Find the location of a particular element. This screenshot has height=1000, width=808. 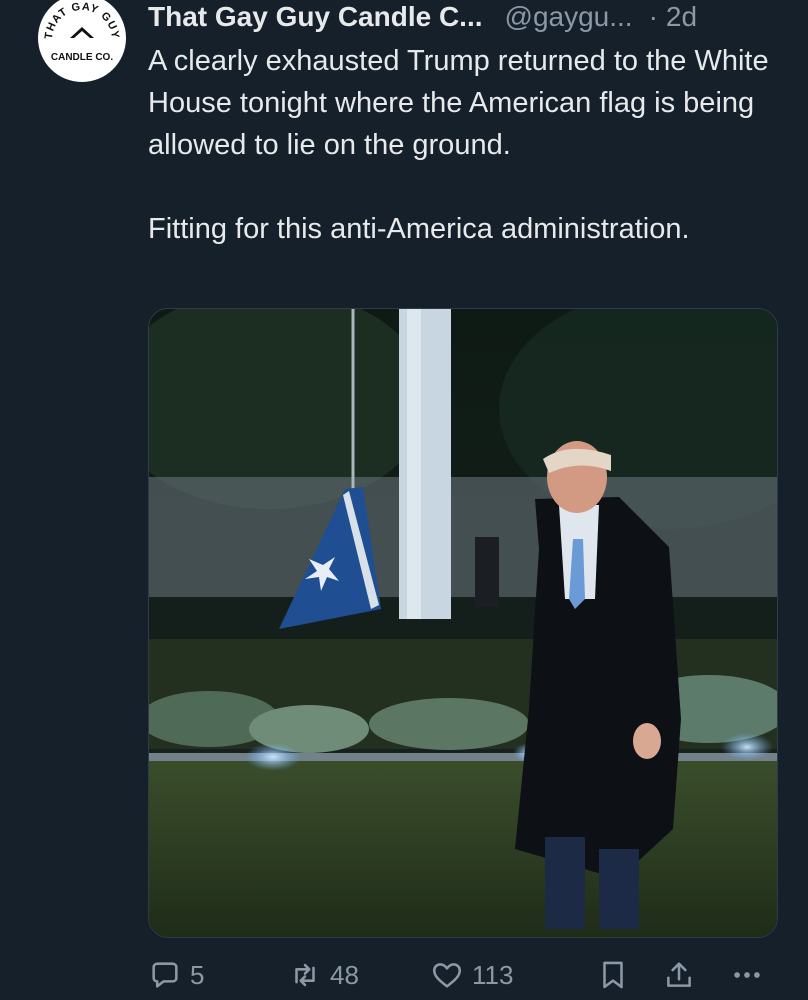

more-icon is located at coordinates (747, 975).